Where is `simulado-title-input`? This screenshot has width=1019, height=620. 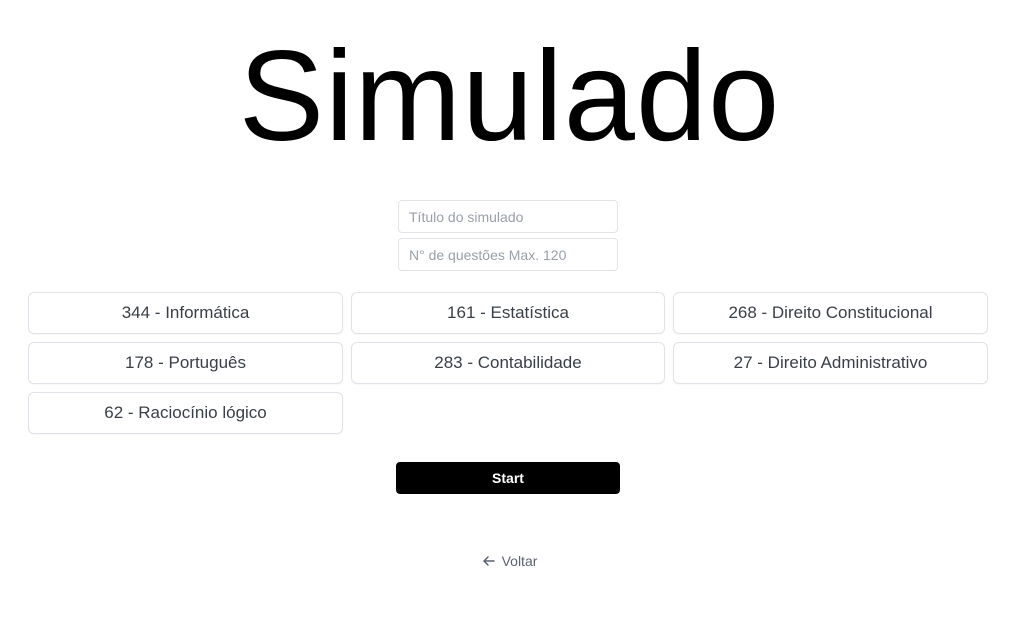
simulado-title-input is located at coordinates (508, 216).